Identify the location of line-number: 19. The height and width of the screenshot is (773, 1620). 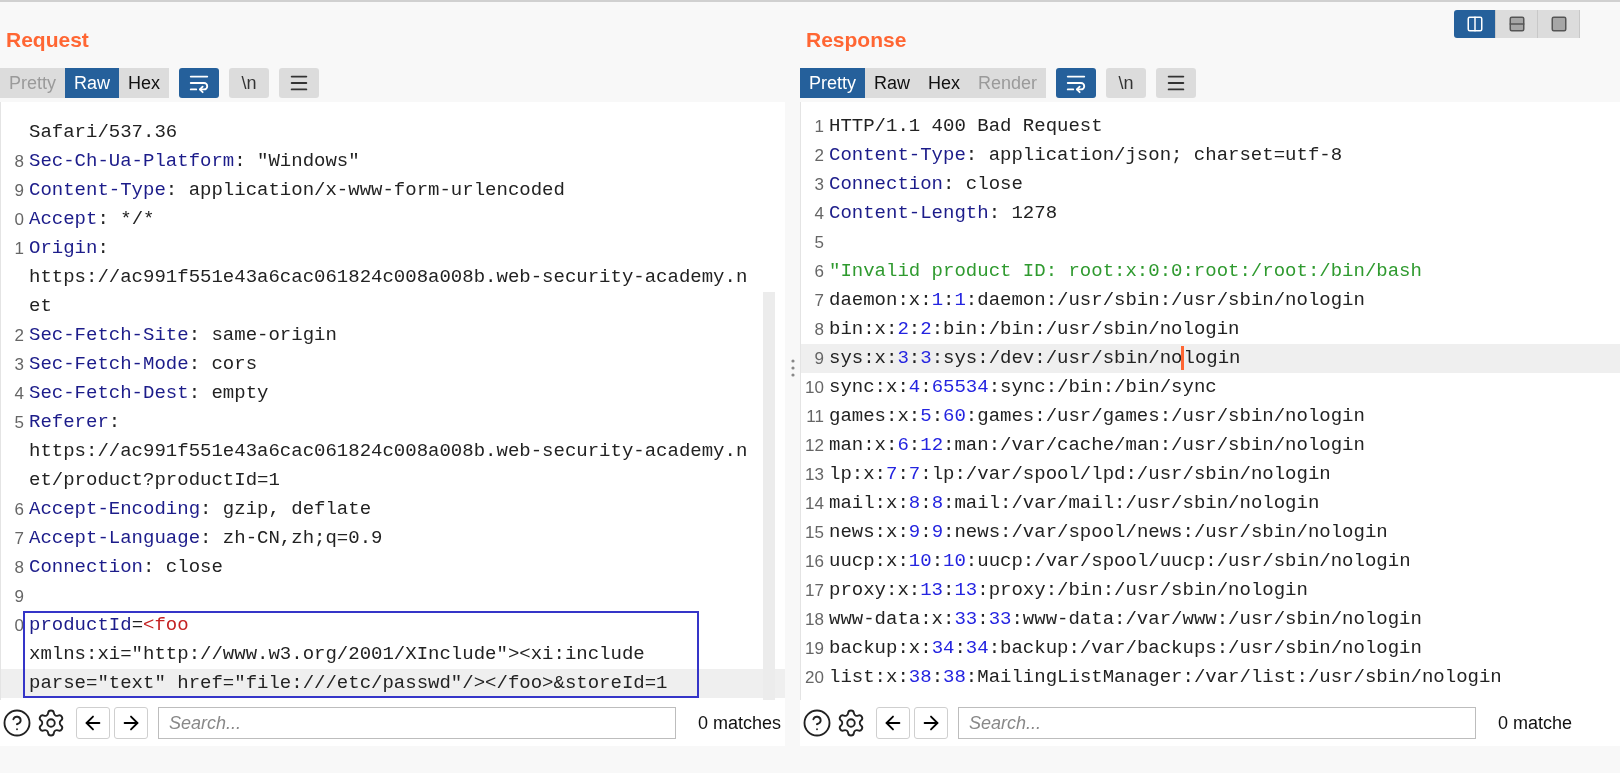
(814, 648).